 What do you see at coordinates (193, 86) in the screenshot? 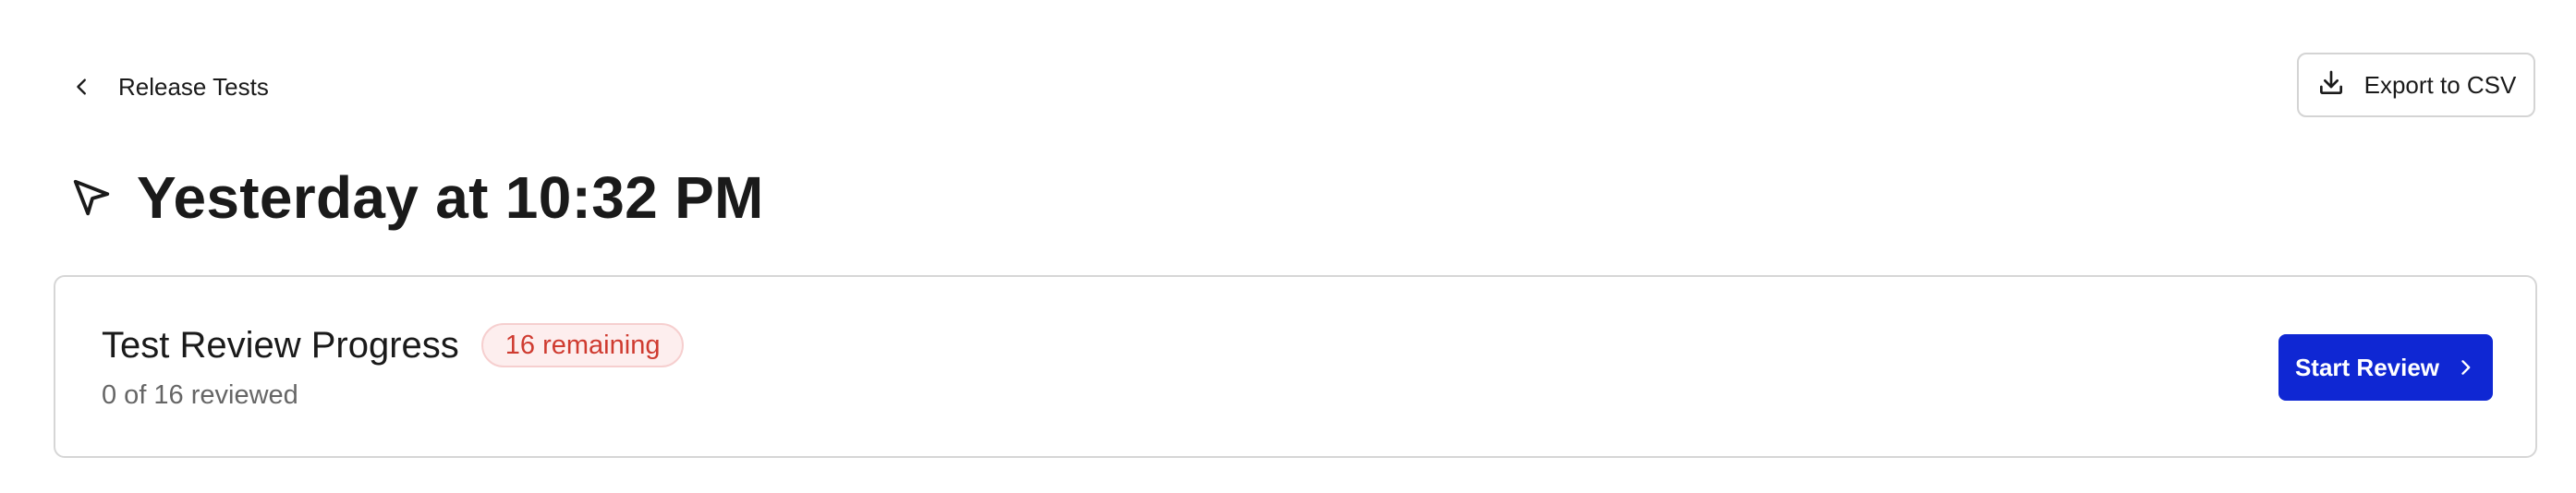
I see `back-link-label: Release Tests` at bounding box center [193, 86].